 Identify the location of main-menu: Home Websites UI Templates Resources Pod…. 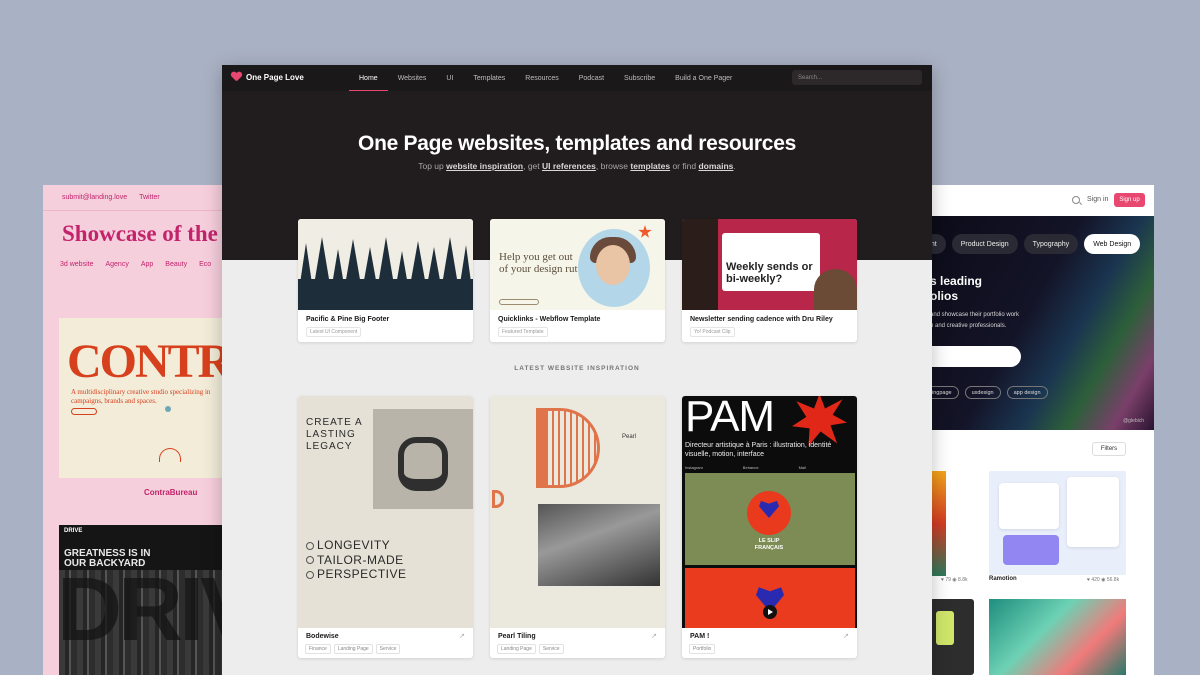
(545, 78).